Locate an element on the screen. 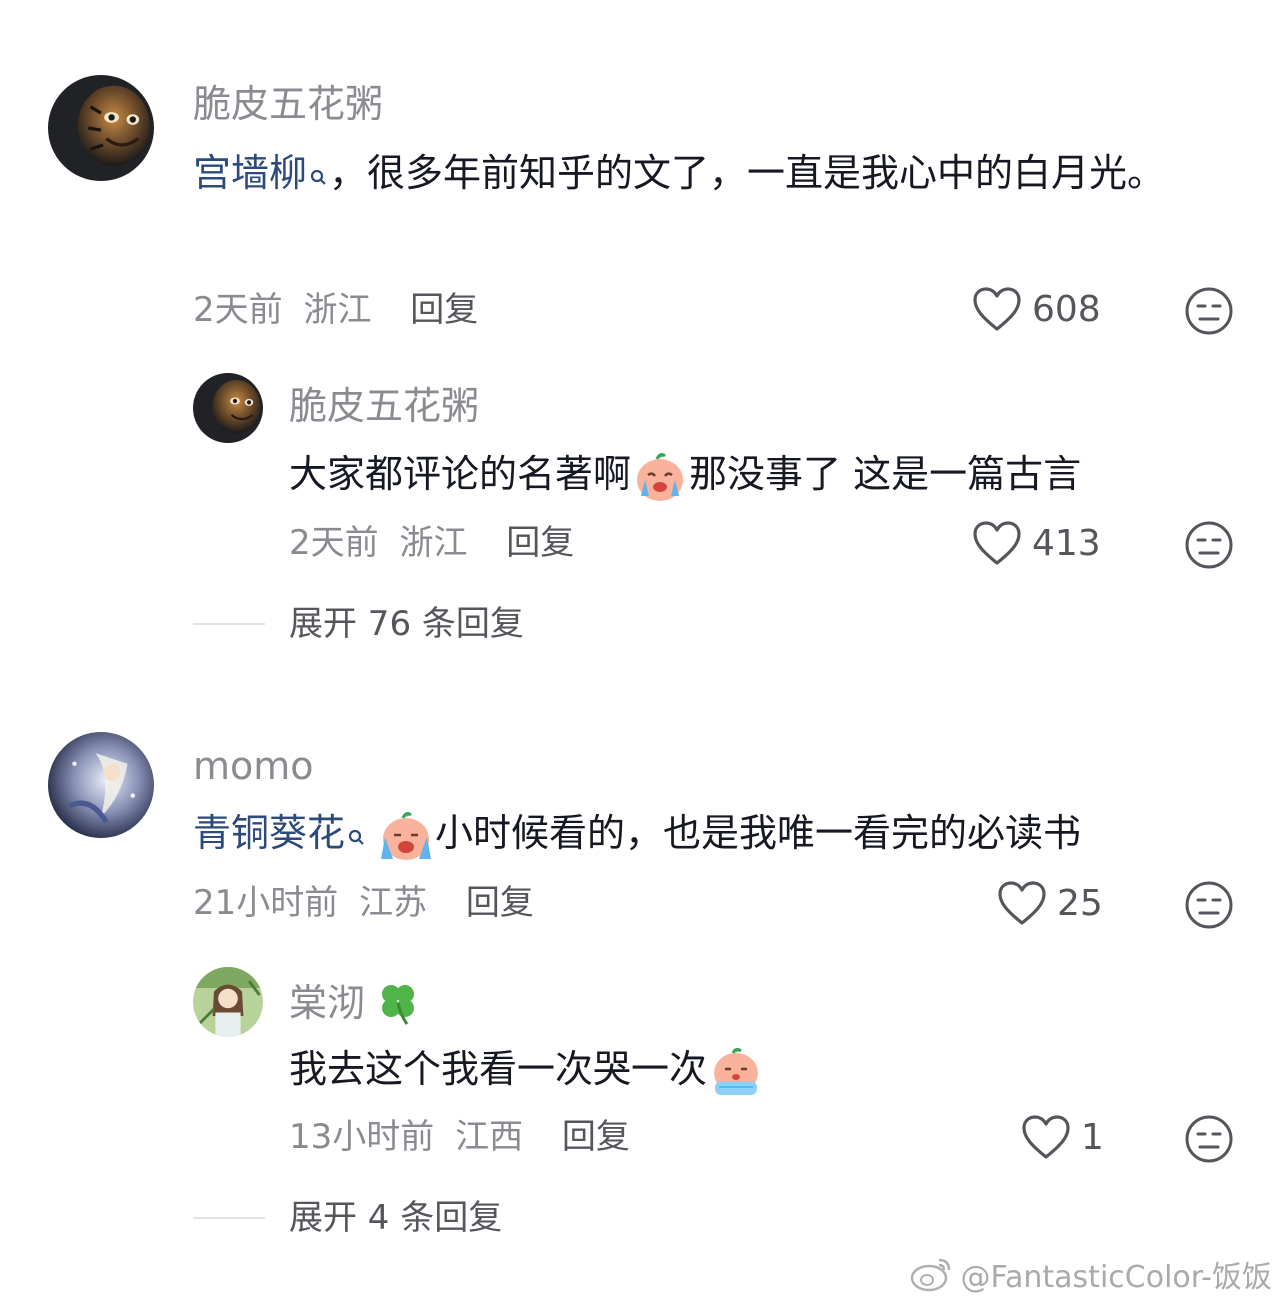  like-count: 413 is located at coordinates (1066, 543).